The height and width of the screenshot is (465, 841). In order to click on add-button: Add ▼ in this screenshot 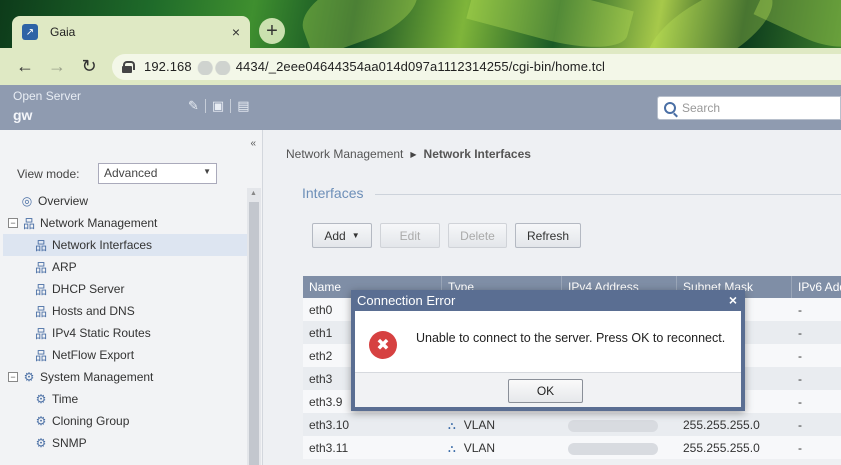, I will do `click(342, 235)`.